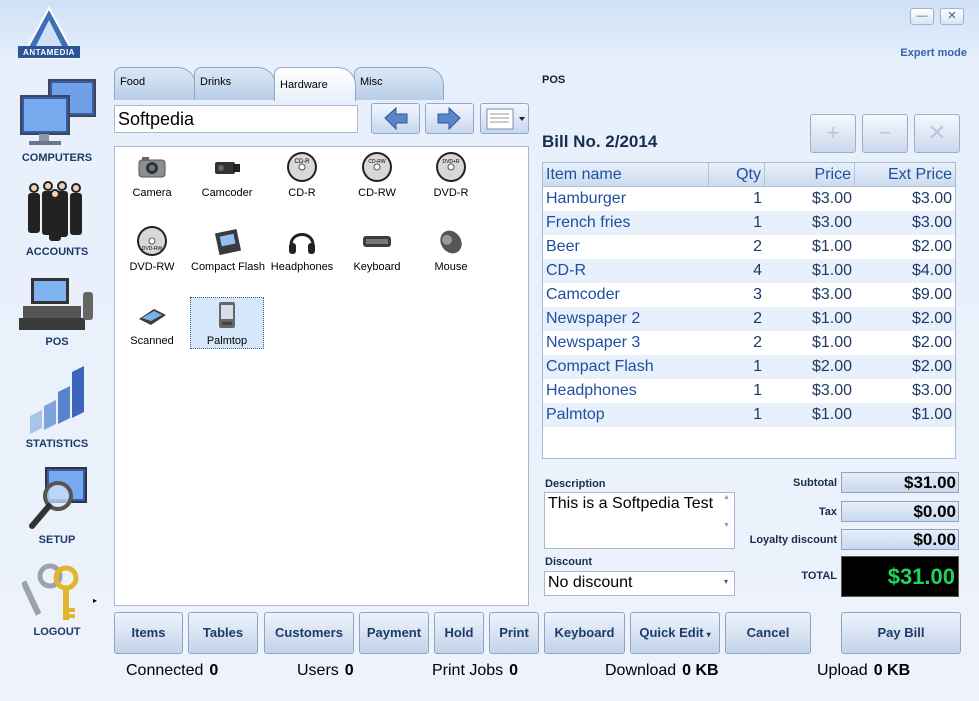 Image resolution: width=979 pixels, height=701 pixels. Describe the element at coordinates (315, 84) in the screenshot. I see `tab-hardware: Hardware` at that location.